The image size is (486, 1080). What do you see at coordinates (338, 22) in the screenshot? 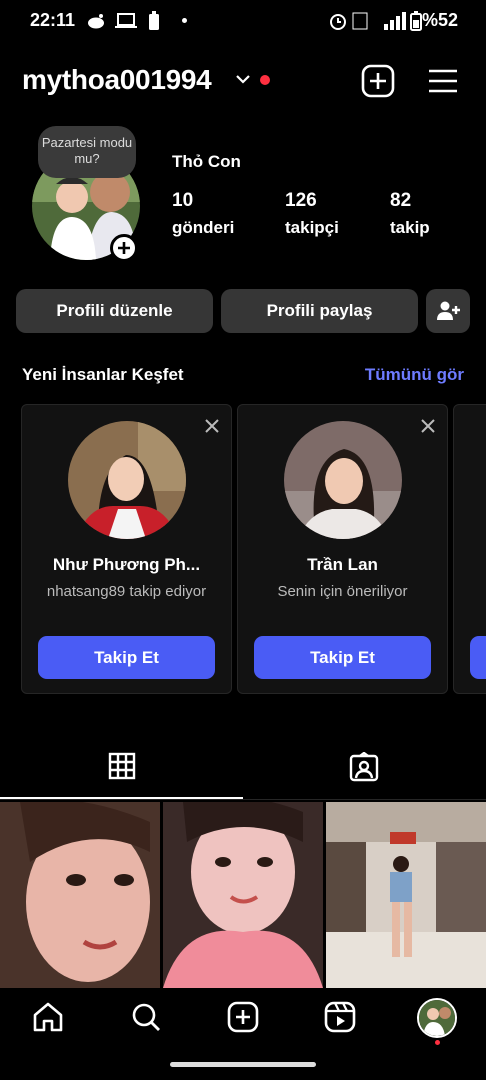
I see `alarm-icon` at bounding box center [338, 22].